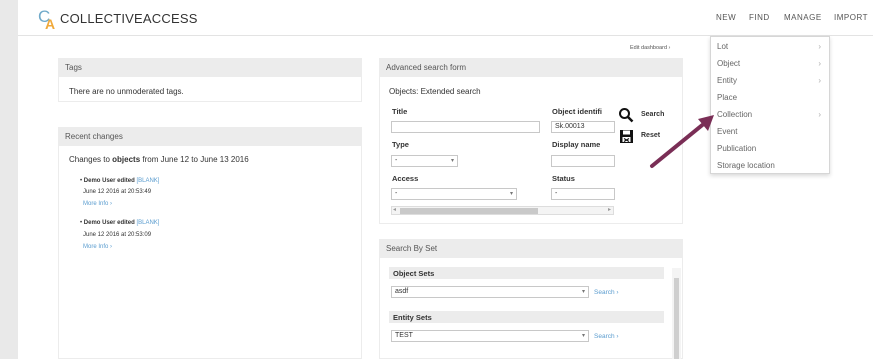  I want to click on brand-name: COLLECTIVEACCESS, so click(129, 18).